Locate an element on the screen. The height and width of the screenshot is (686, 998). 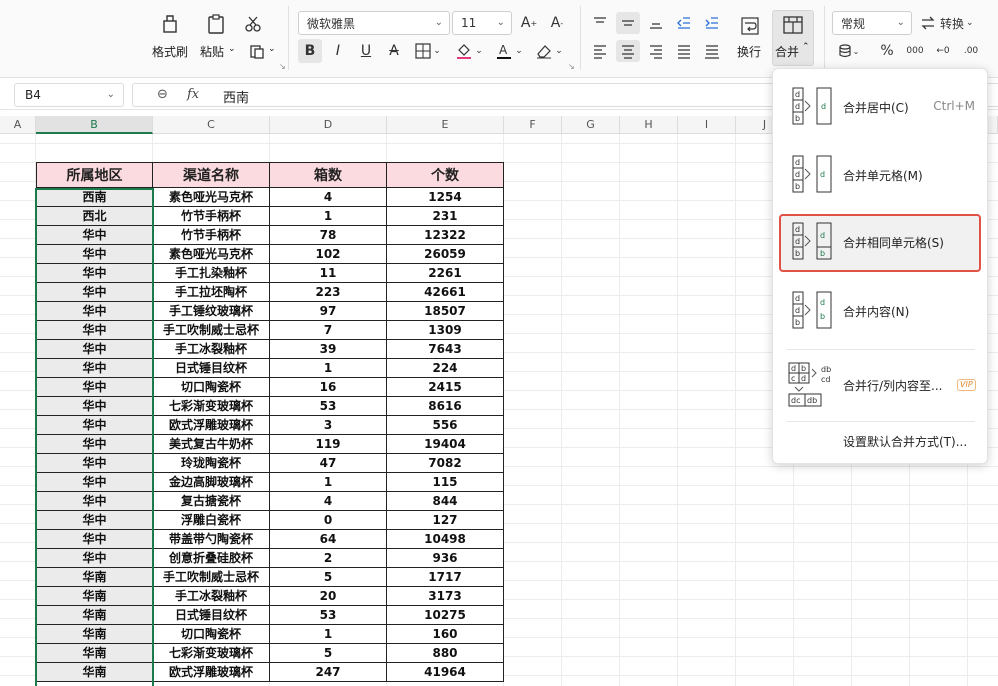
table-cell: 223 is located at coordinates (328, 292).